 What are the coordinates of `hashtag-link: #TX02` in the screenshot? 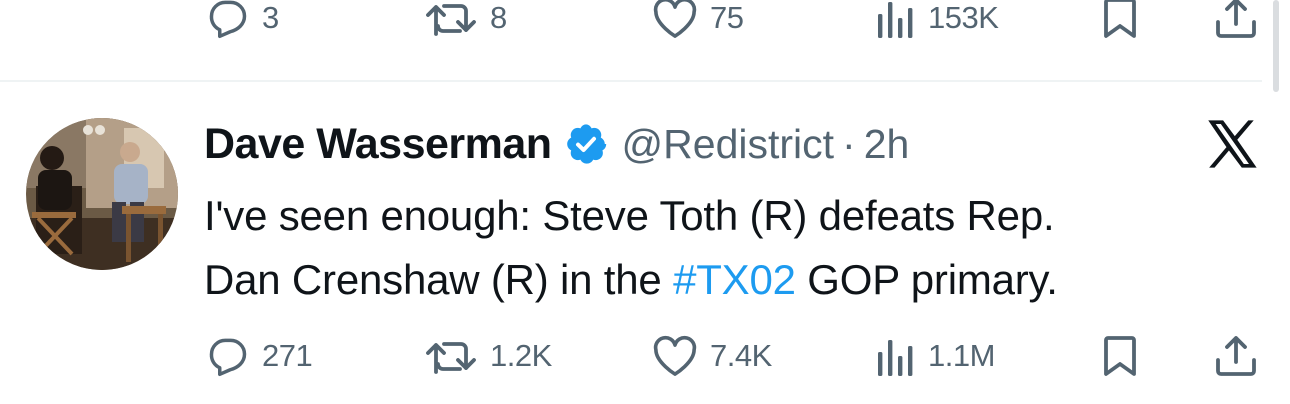 It's located at (734, 279).